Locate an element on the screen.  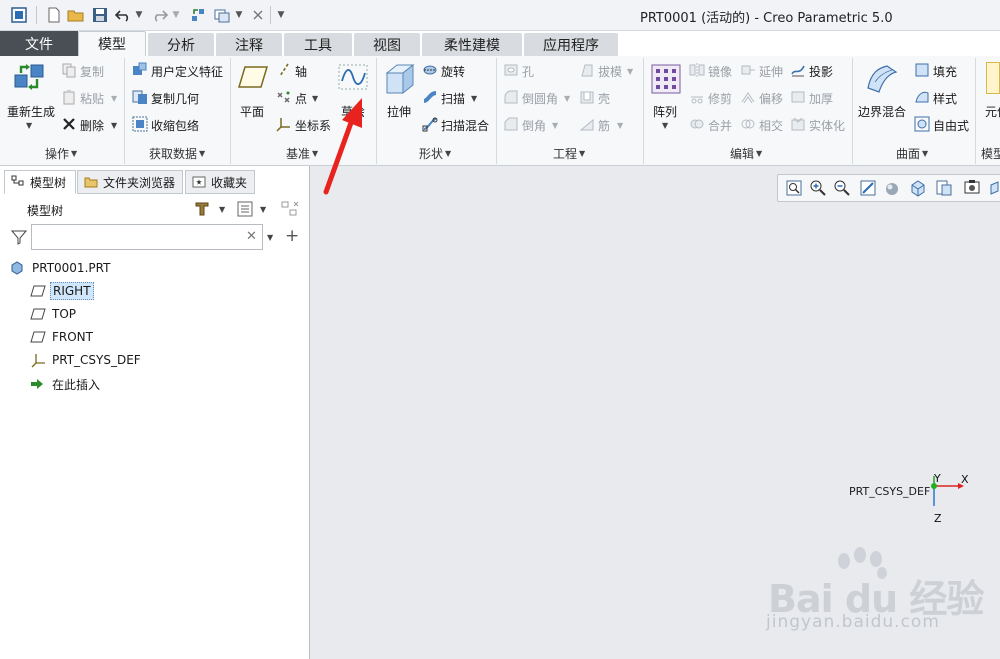
group-label-shapes: 形状 ▼ is located at coordinates (435, 153).